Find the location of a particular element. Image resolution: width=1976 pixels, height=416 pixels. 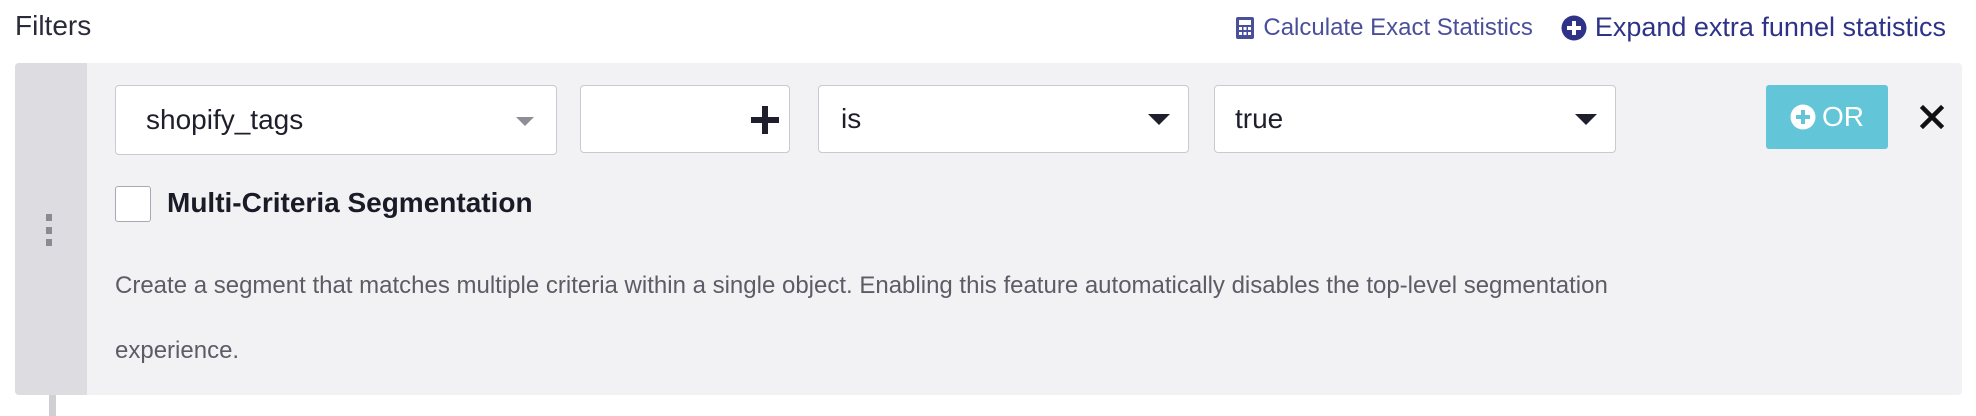

multi-criteria-label: Multi-Criteria Segmentation is located at coordinates (350, 202).